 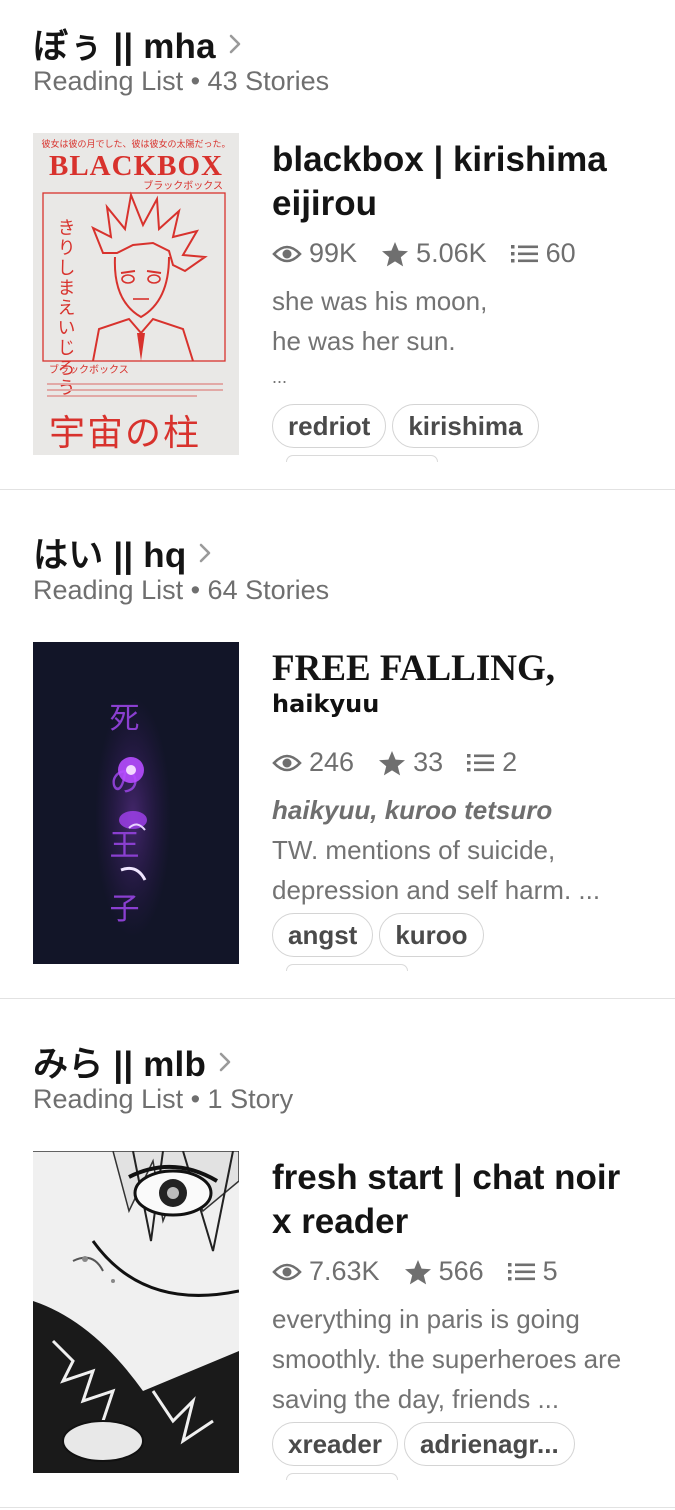 I want to click on cover-top-text: 彼女は彼の月でした、彼は彼女の太陽だった。, so click(x=135, y=144).